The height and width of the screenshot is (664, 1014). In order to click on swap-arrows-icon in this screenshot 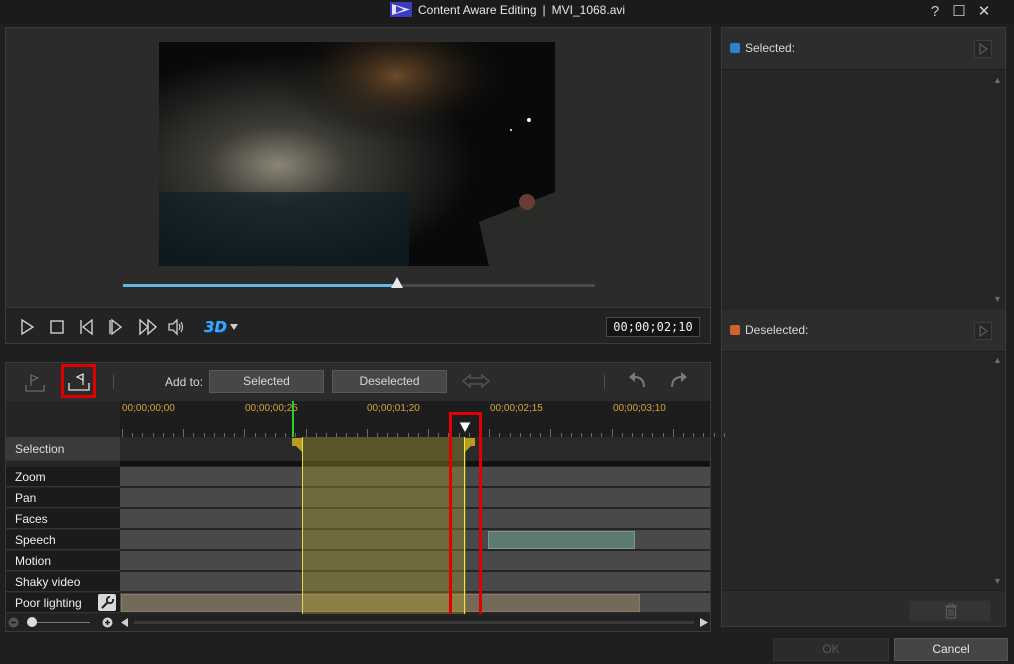, I will do `click(476, 381)`.